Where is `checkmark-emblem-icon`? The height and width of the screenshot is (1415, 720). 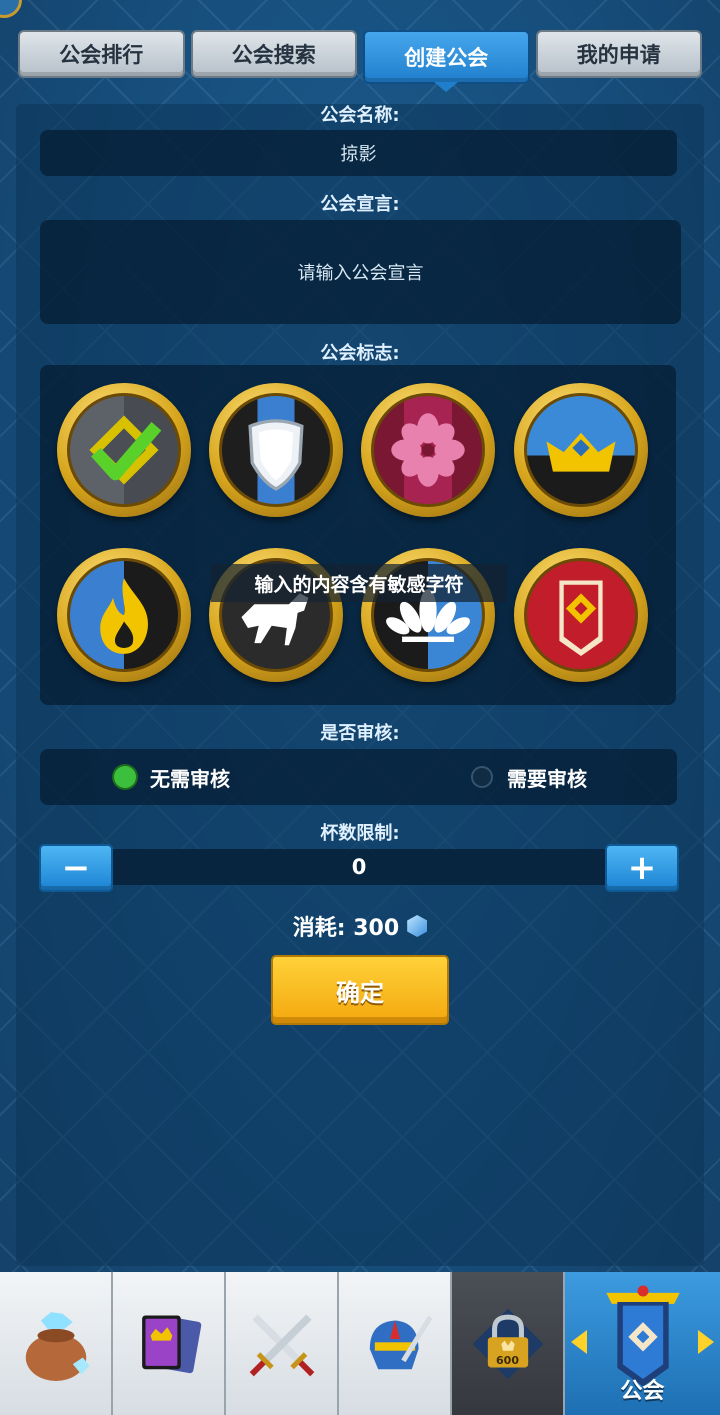 checkmark-emblem-icon is located at coordinates (124, 450).